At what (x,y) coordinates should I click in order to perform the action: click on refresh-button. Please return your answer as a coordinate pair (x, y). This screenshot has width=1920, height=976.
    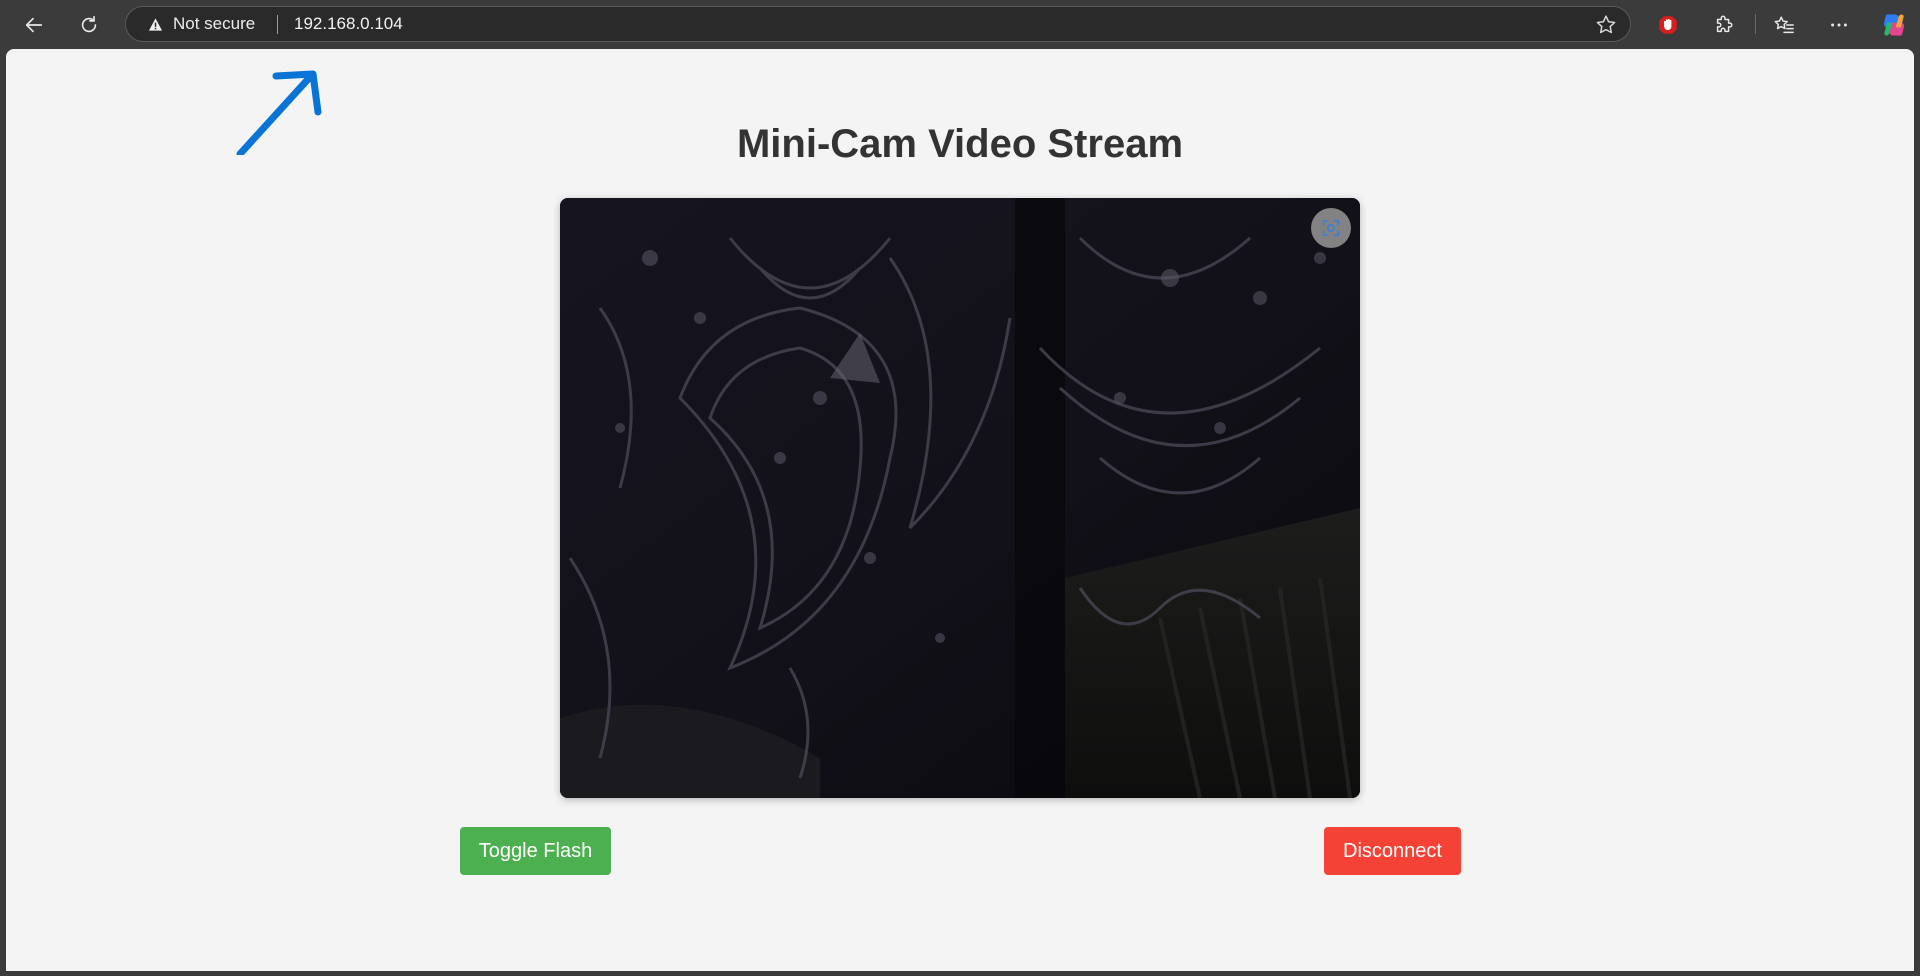
    Looking at the image, I should click on (89, 25).